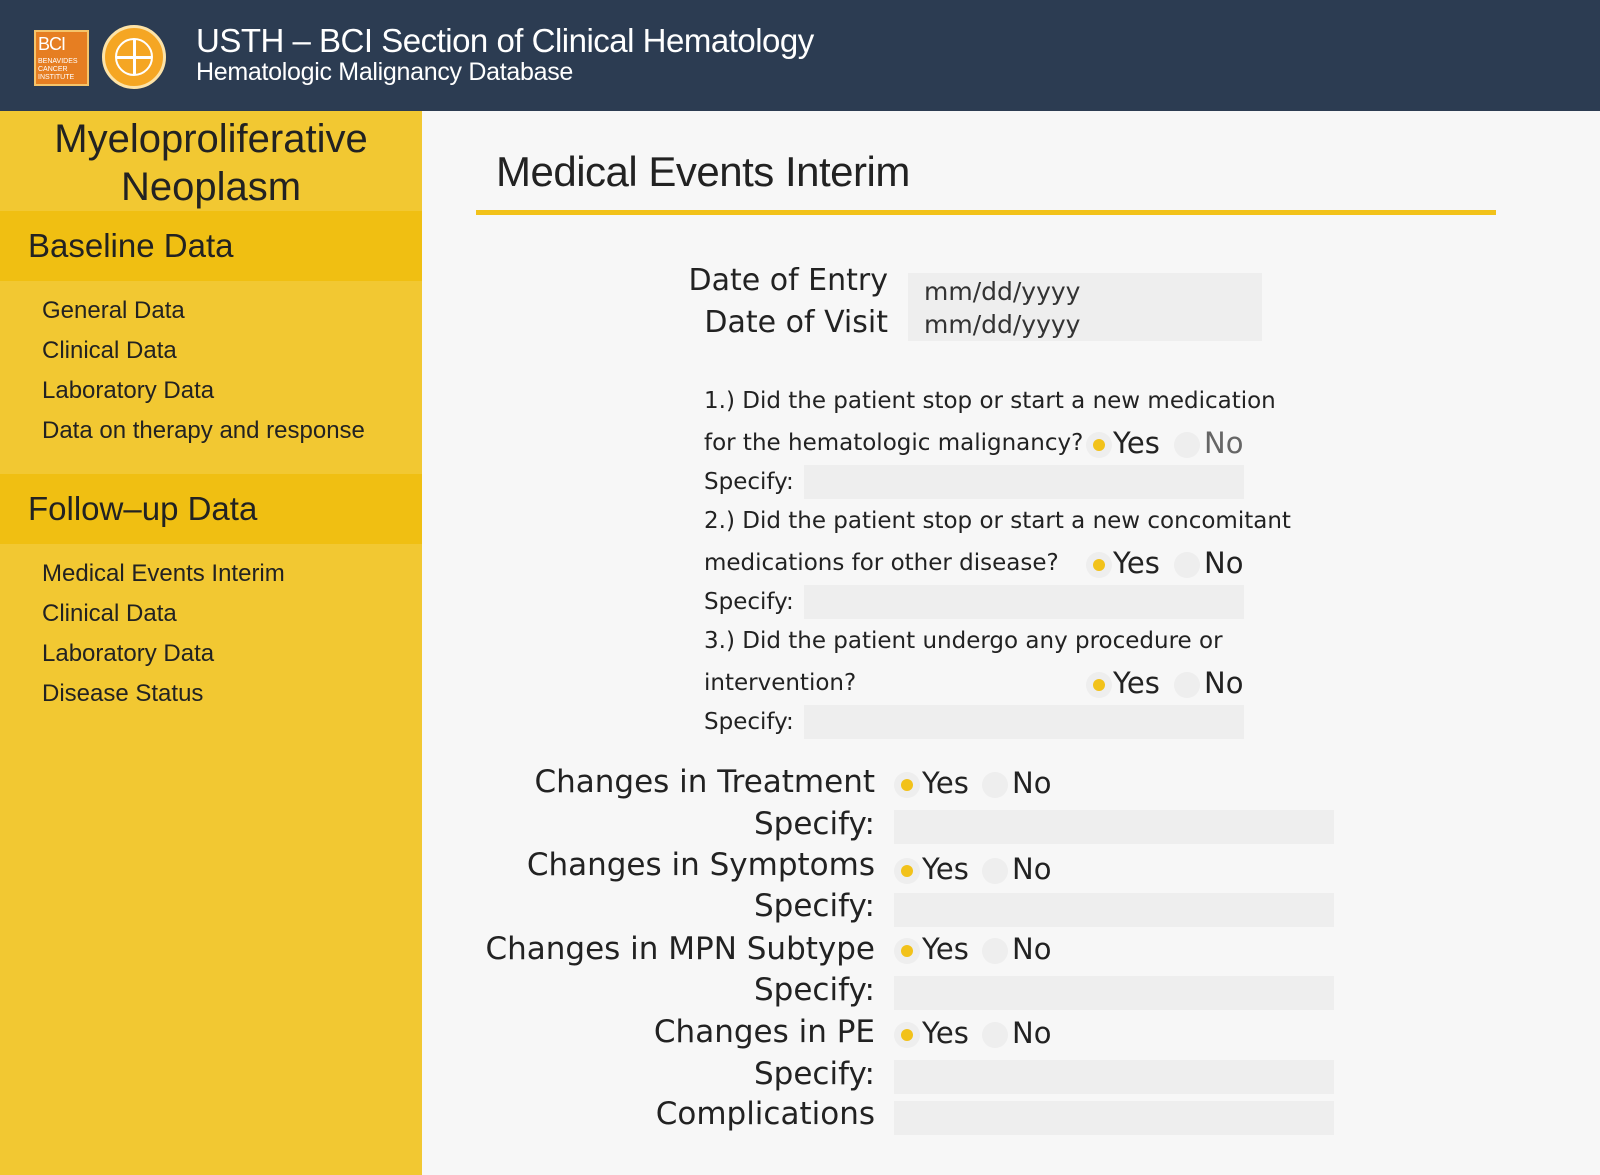  Describe the element at coordinates (907, 785) in the screenshot. I see `changes-treatment-yes-radio` at that location.